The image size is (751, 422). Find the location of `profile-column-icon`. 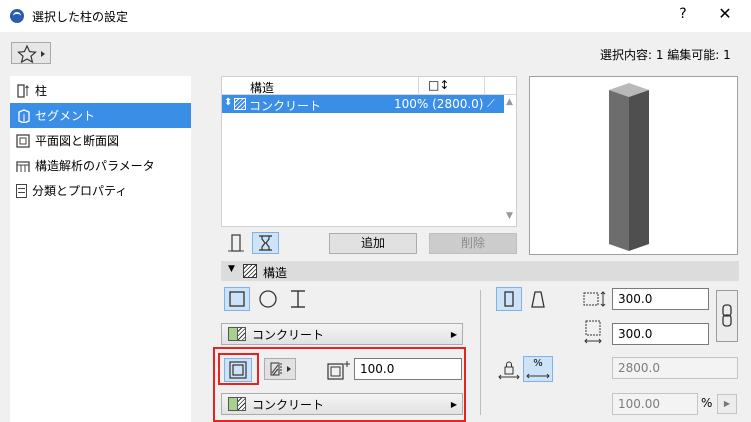

profile-column-icon is located at coordinates (265, 243).